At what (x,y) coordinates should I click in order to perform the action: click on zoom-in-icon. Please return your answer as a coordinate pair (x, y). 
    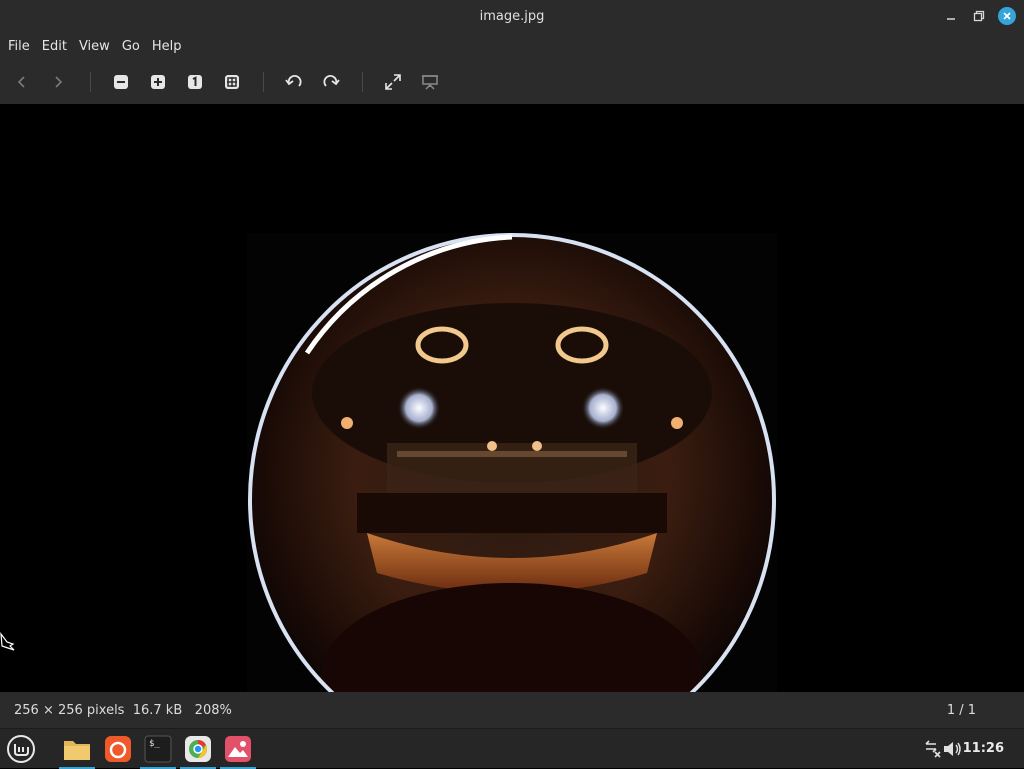
    Looking at the image, I should click on (158, 82).